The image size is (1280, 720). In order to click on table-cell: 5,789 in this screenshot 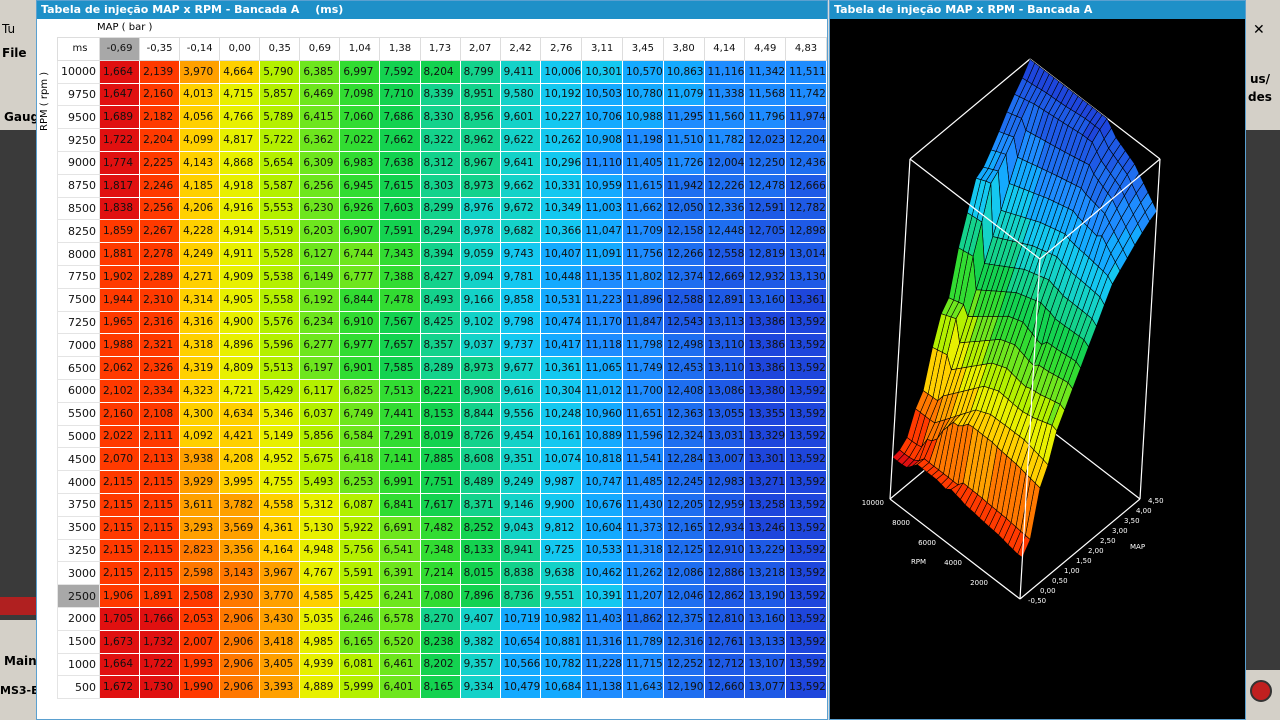, I will do `click(280, 117)`.